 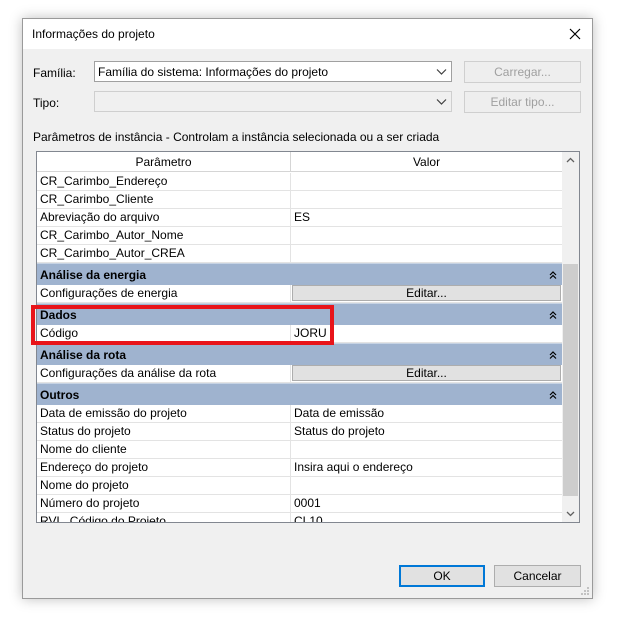 What do you see at coordinates (164, 517) in the screenshot?
I see `param-name: RVL_Código do Projeto` at bounding box center [164, 517].